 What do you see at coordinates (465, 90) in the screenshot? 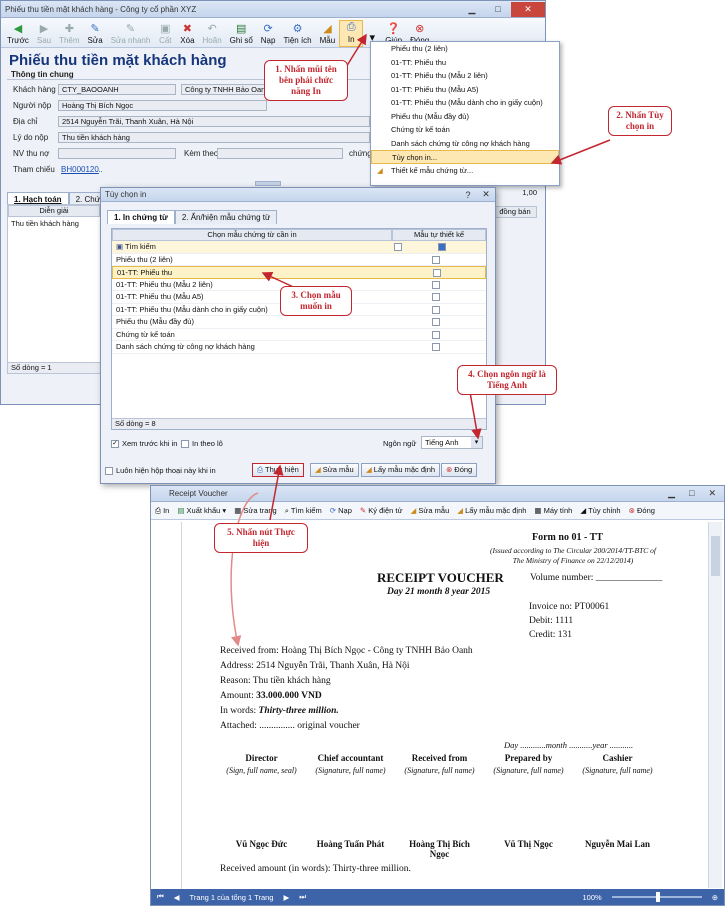
I see `menu-item-01tt-a5: 01-TT: Phiếu thu (Mẫu A5)` at bounding box center [465, 90].